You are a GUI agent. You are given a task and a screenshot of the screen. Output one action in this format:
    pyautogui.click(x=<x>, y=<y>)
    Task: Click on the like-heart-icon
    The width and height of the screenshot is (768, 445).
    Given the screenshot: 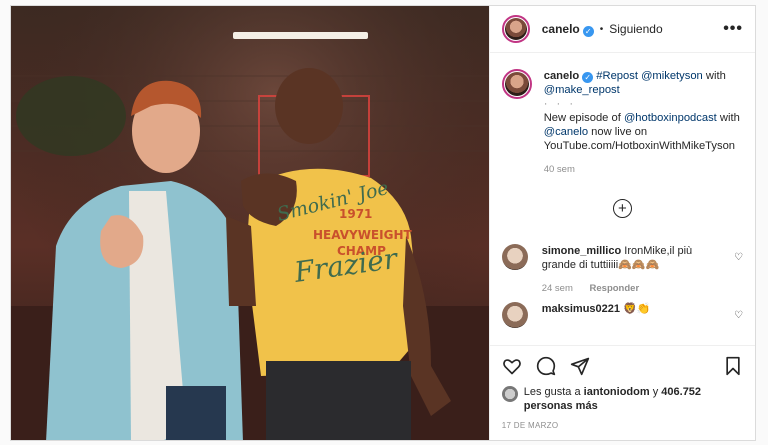 What is the action you would take?
    pyautogui.click(x=512, y=366)
    